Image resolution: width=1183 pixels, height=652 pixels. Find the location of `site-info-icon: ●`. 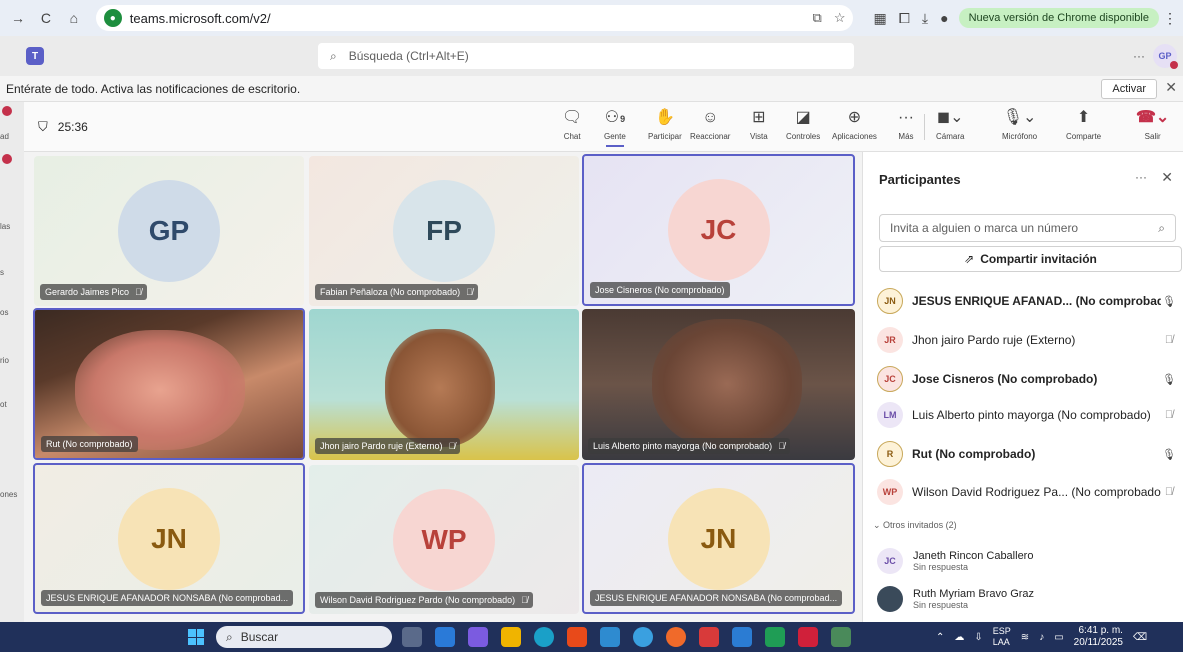

site-info-icon: ● is located at coordinates (112, 18).